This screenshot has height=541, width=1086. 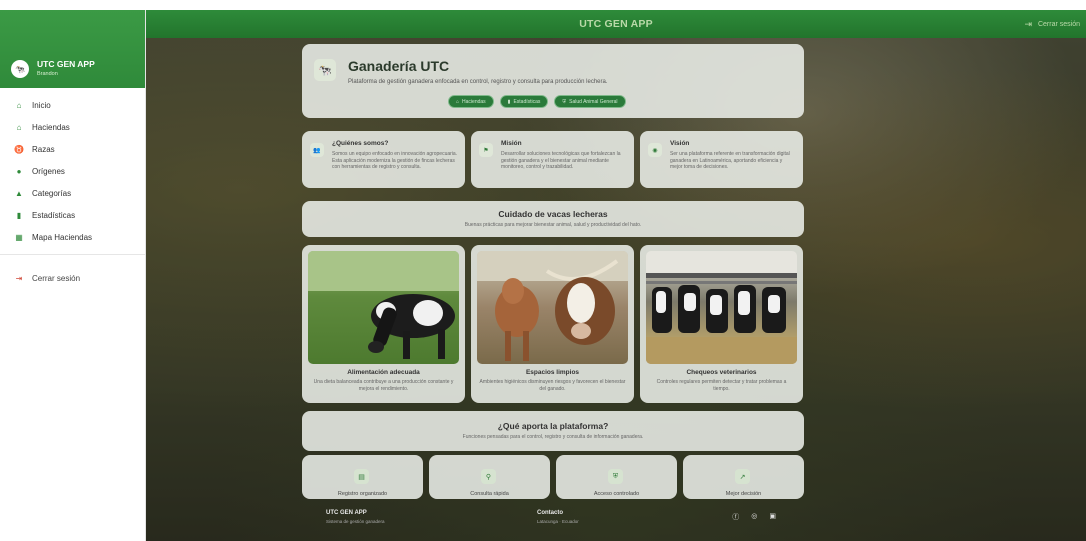 I want to click on sidebar-item-label: Categorías, so click(x=52, y=193).